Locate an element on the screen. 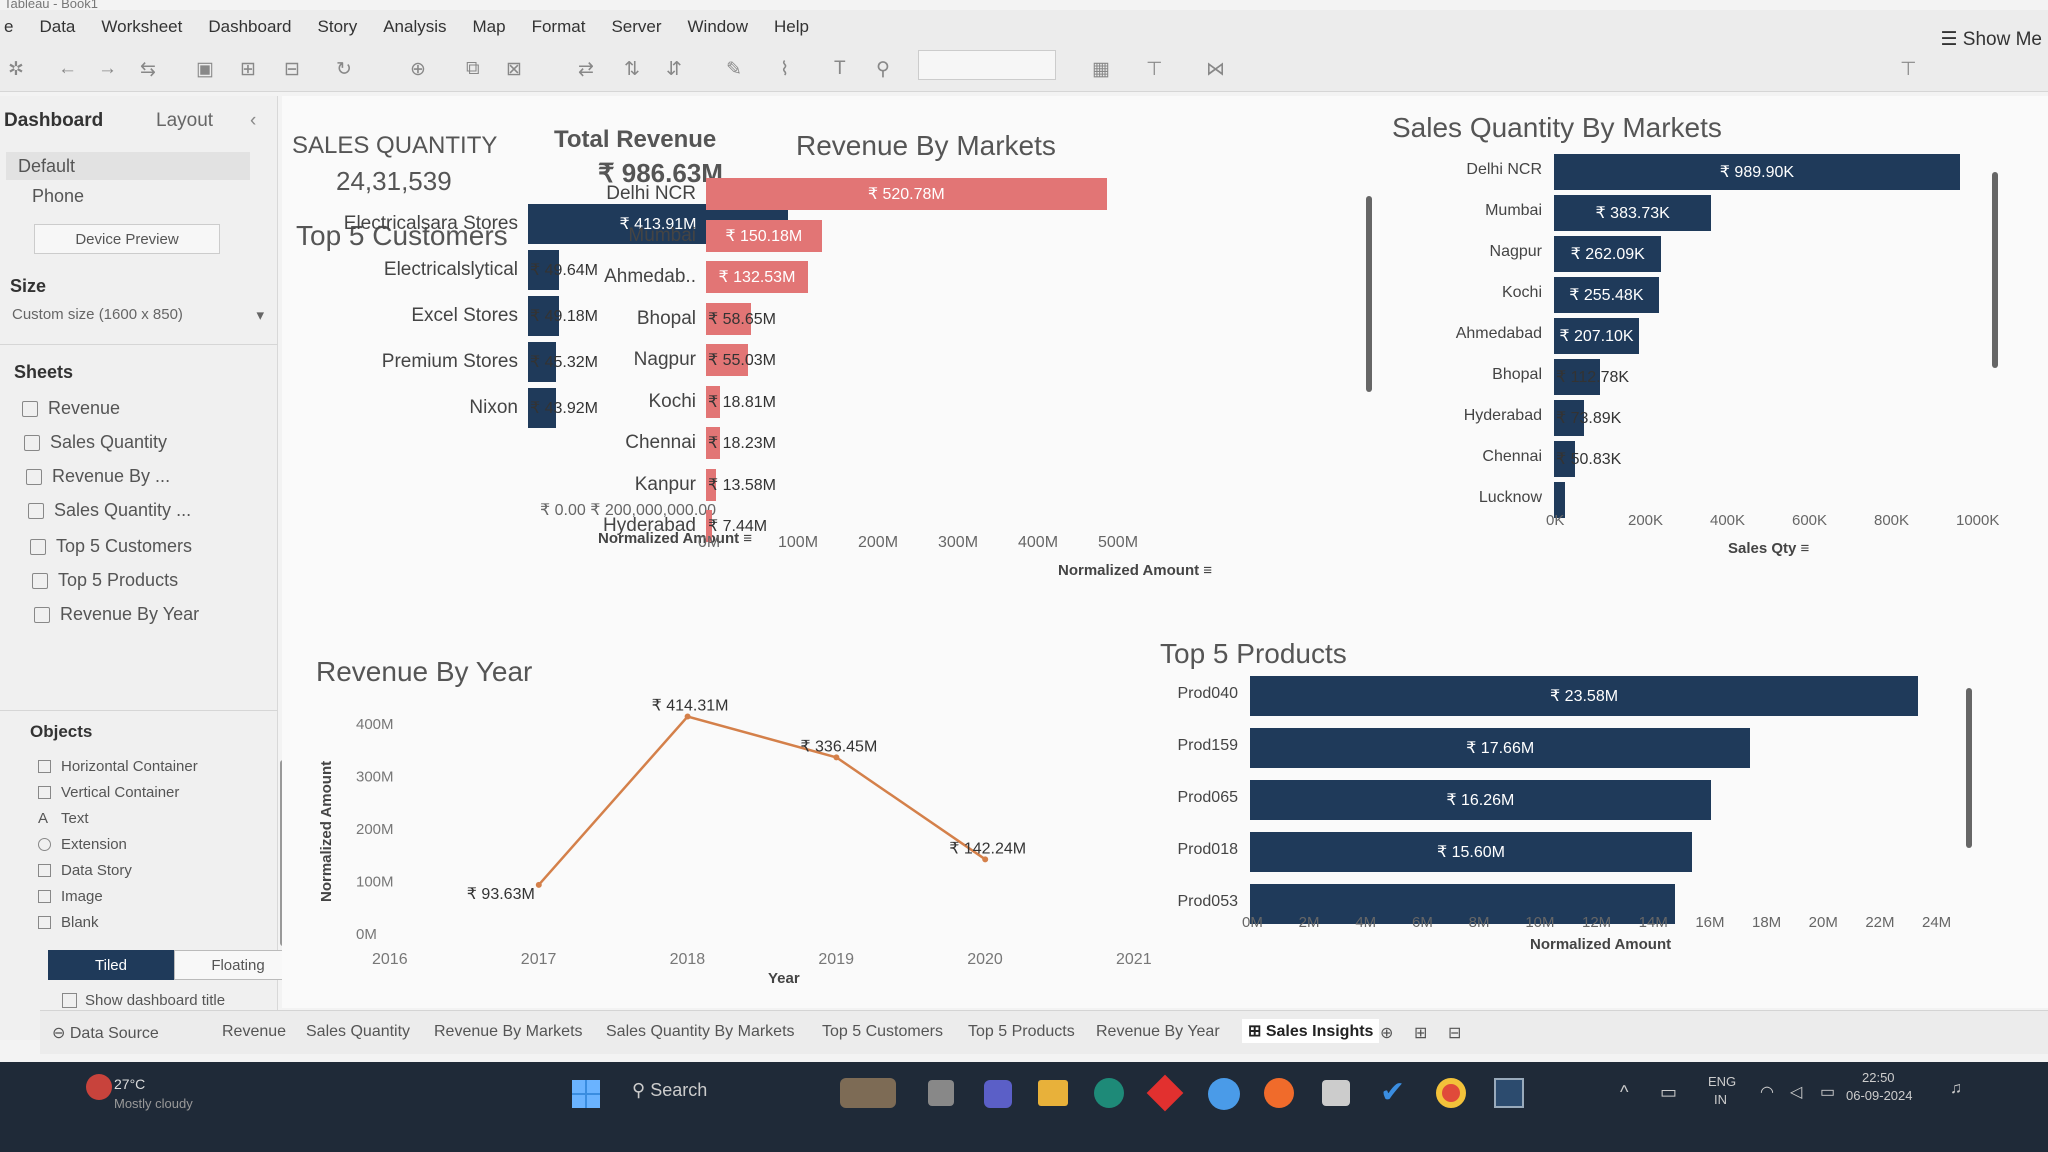 This screenshot has width=2048, height=1152. menu-item-data: Data is located at coordinates (57, 27).